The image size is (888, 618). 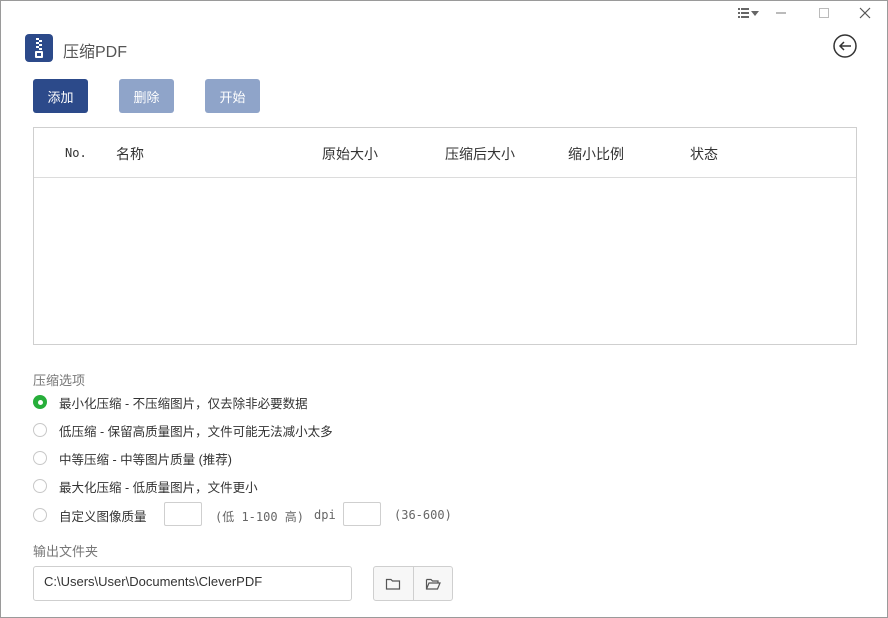 I want to click on page-title: 压缩PDF, so click(x=95, y=52).